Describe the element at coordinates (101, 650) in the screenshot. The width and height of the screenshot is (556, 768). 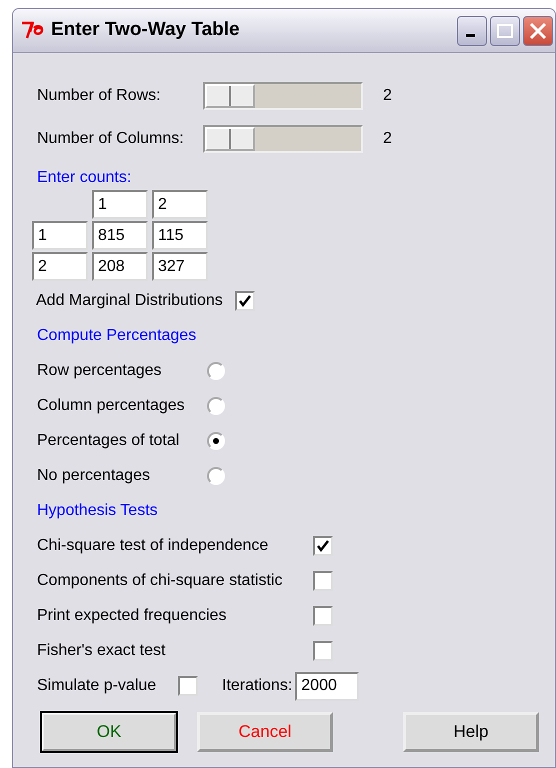
I see `option-label: Fisher's exact test` at that location.